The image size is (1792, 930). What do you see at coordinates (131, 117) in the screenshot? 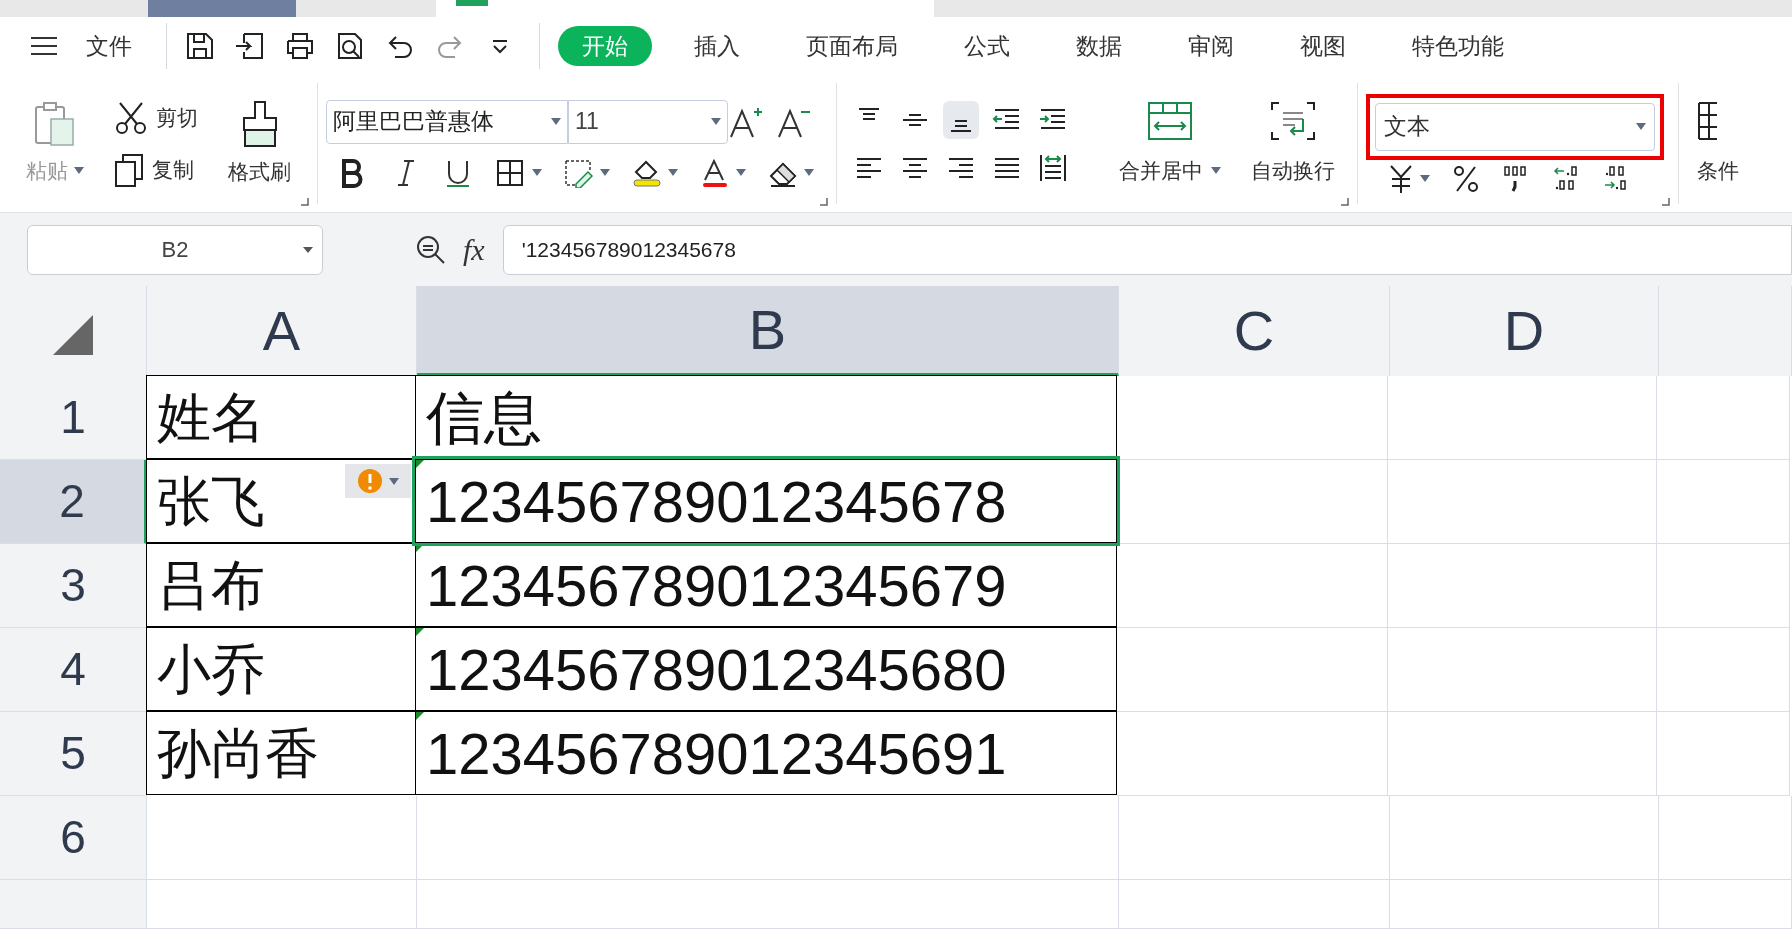
I see `scissors-icon` at bounding box center [131, 117].